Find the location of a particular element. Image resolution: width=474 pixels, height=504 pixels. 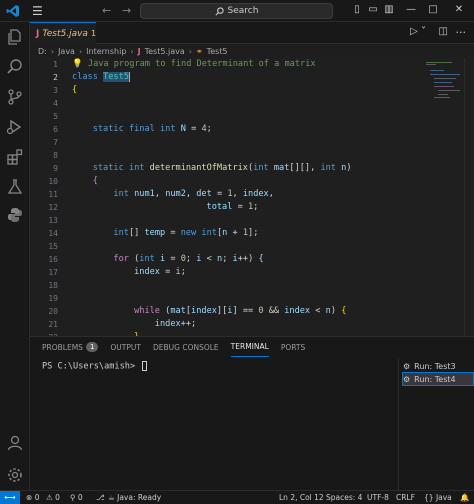

run-debug-icon is located at coordinates (15, 127).